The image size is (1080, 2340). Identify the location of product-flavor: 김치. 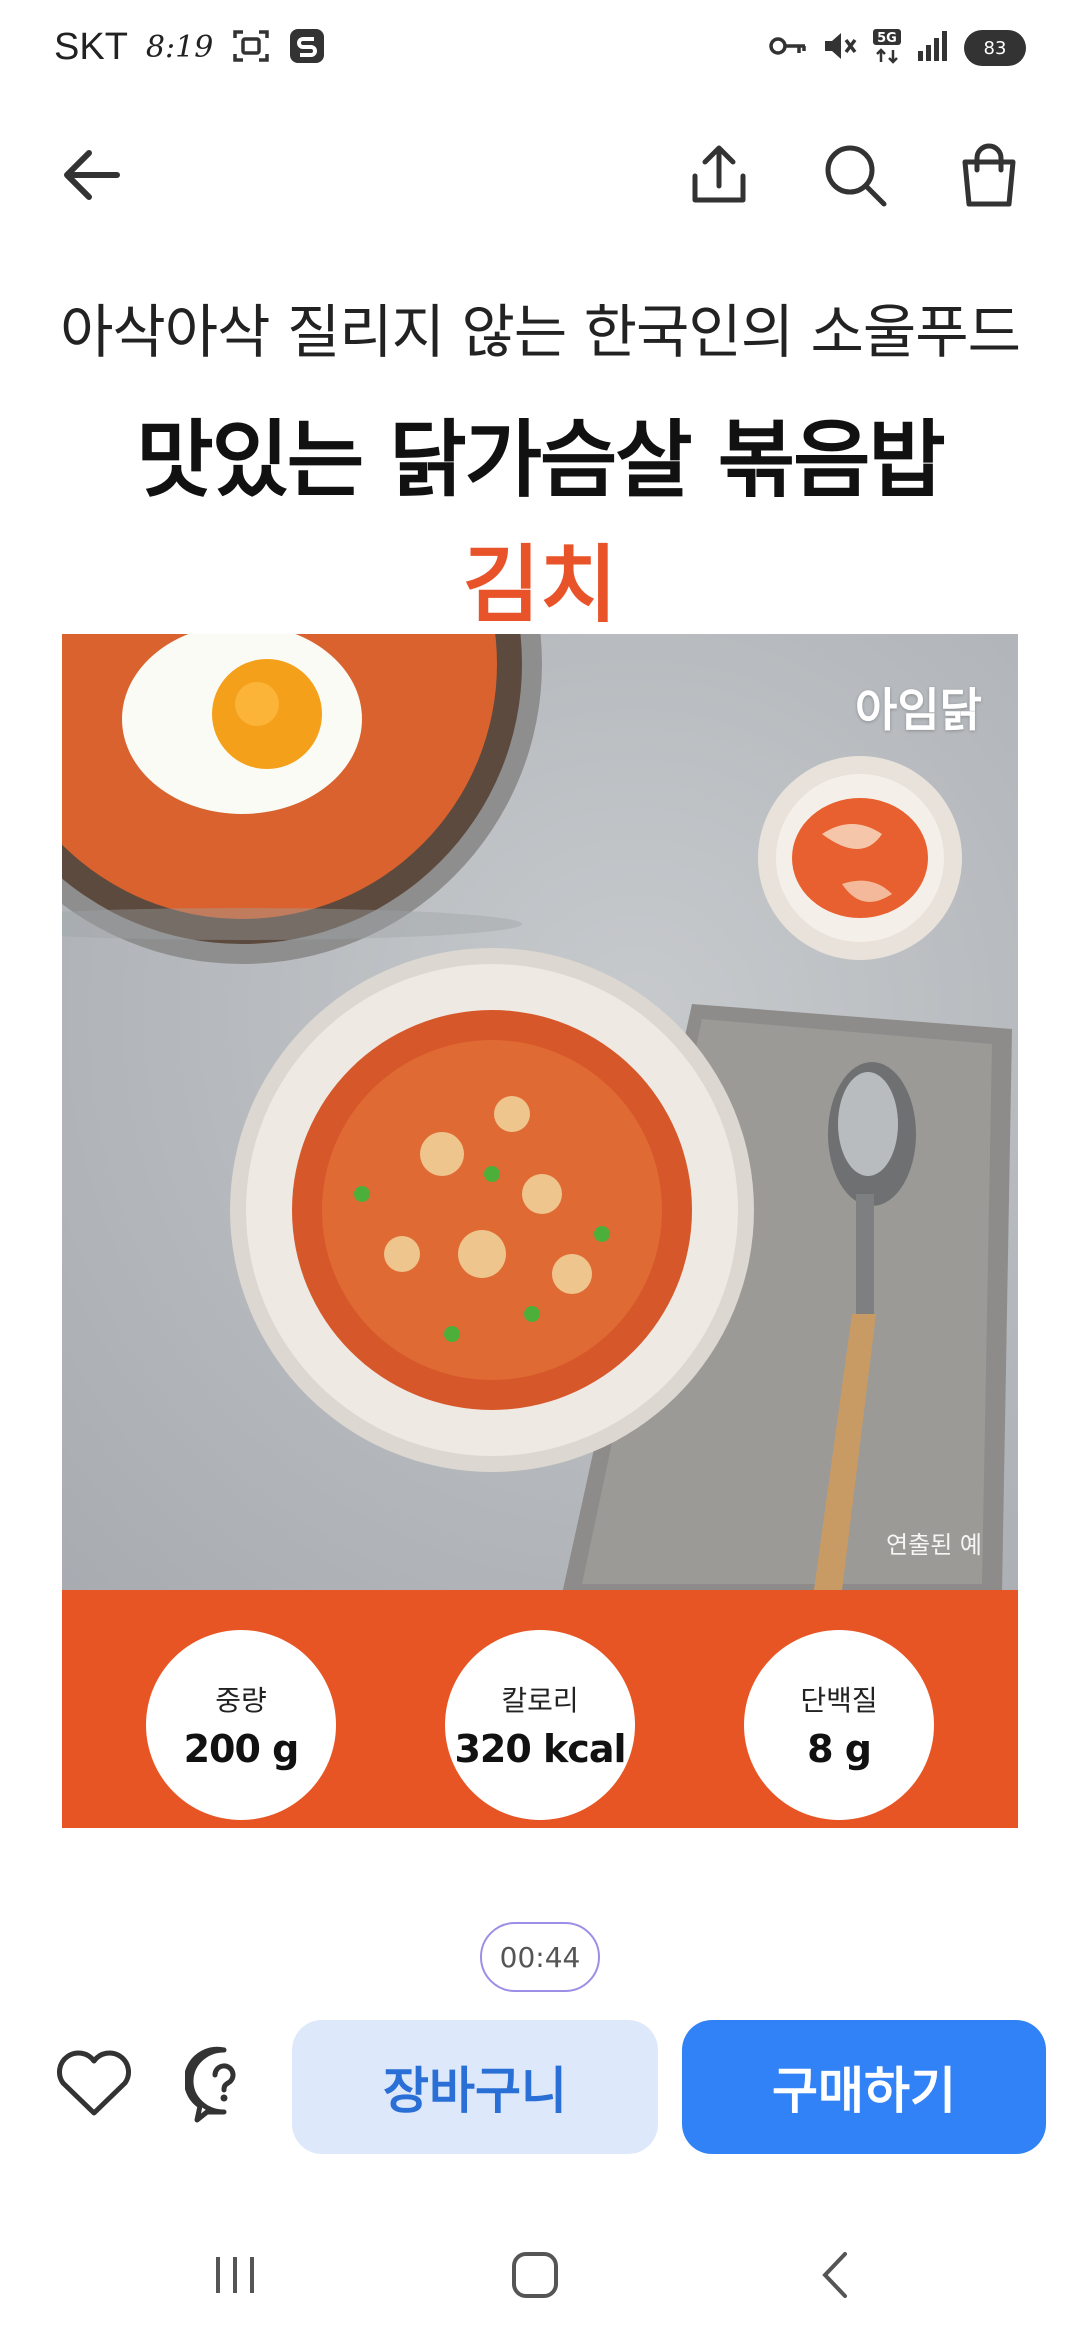
(540, 585).